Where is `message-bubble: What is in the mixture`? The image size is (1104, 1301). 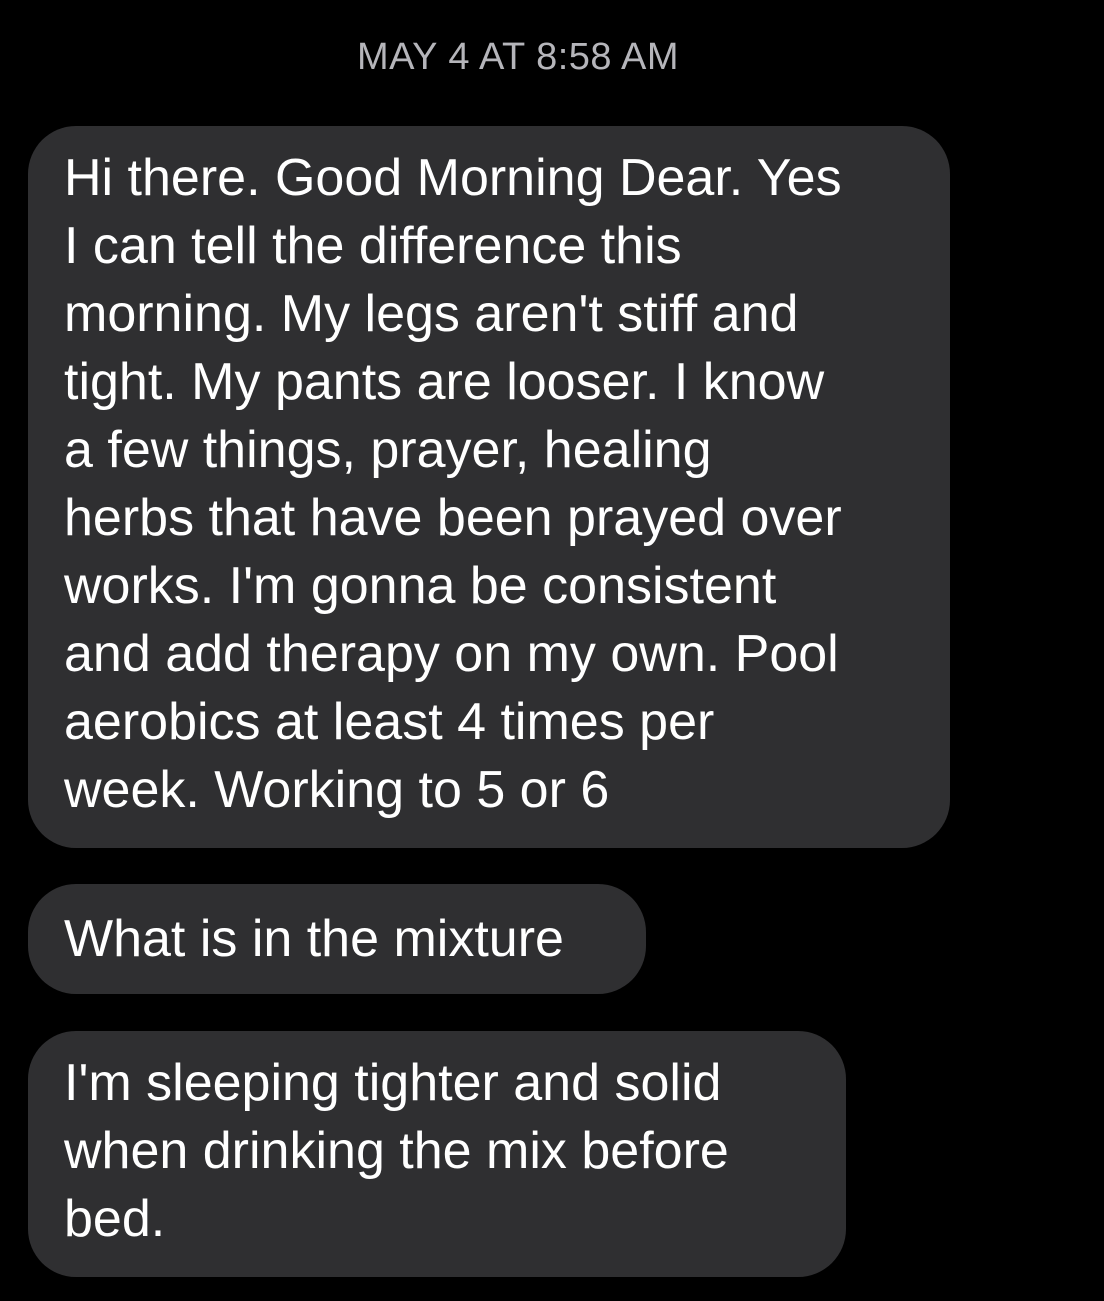 message-bubble: What is in the mixture is located at coordinates (337, 939).